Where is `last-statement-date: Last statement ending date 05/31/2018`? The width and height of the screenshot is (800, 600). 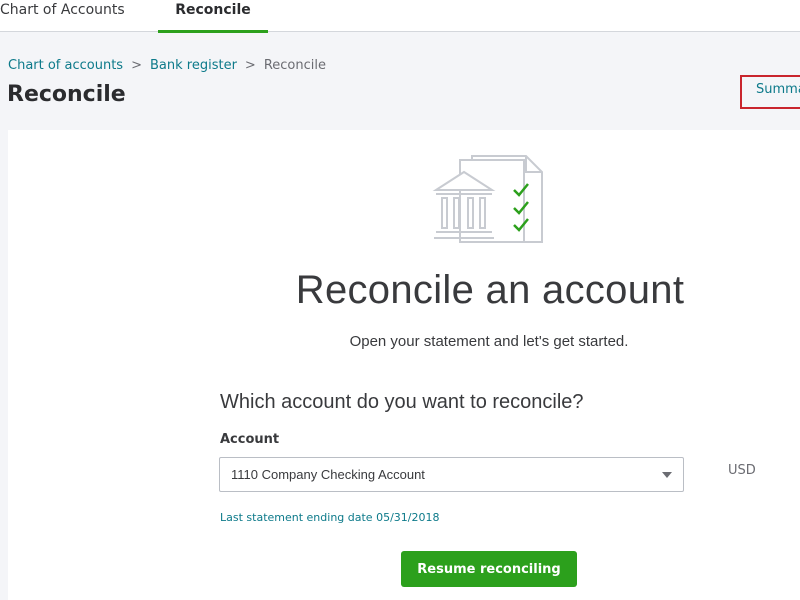
last-statement-date: Last statement ending date 05/31/2018 is located at coordinates (330, 517).